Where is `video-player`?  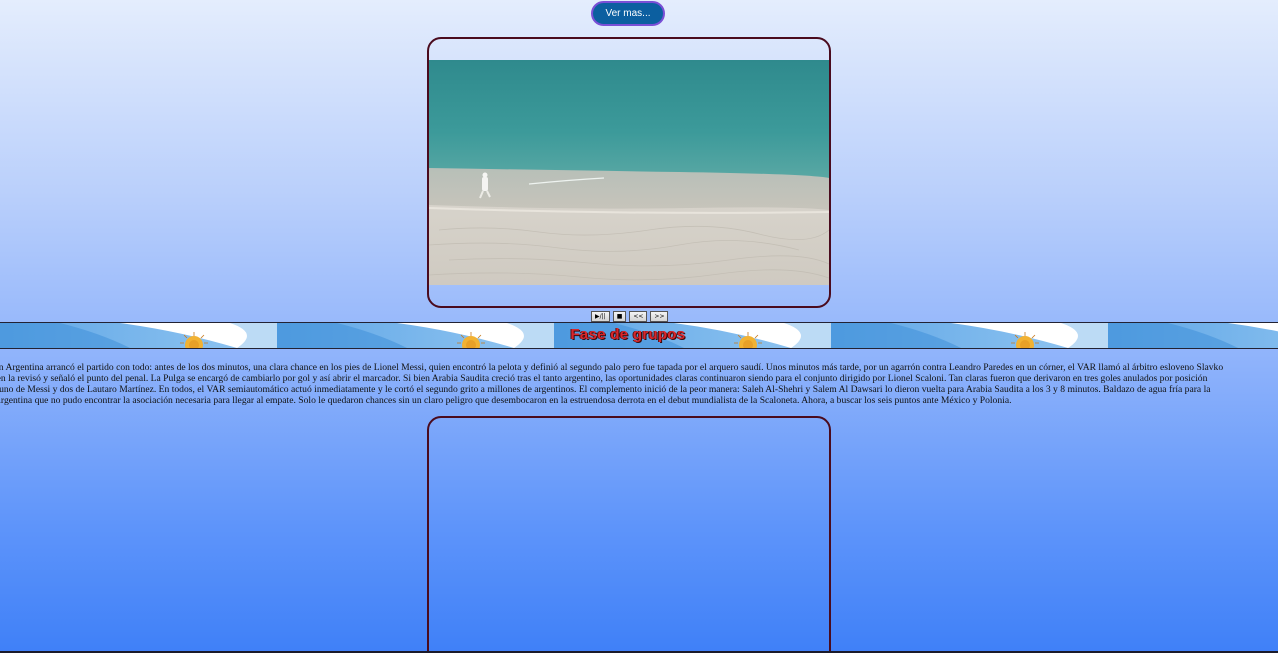 video-player is located at coordinates (629, 172).